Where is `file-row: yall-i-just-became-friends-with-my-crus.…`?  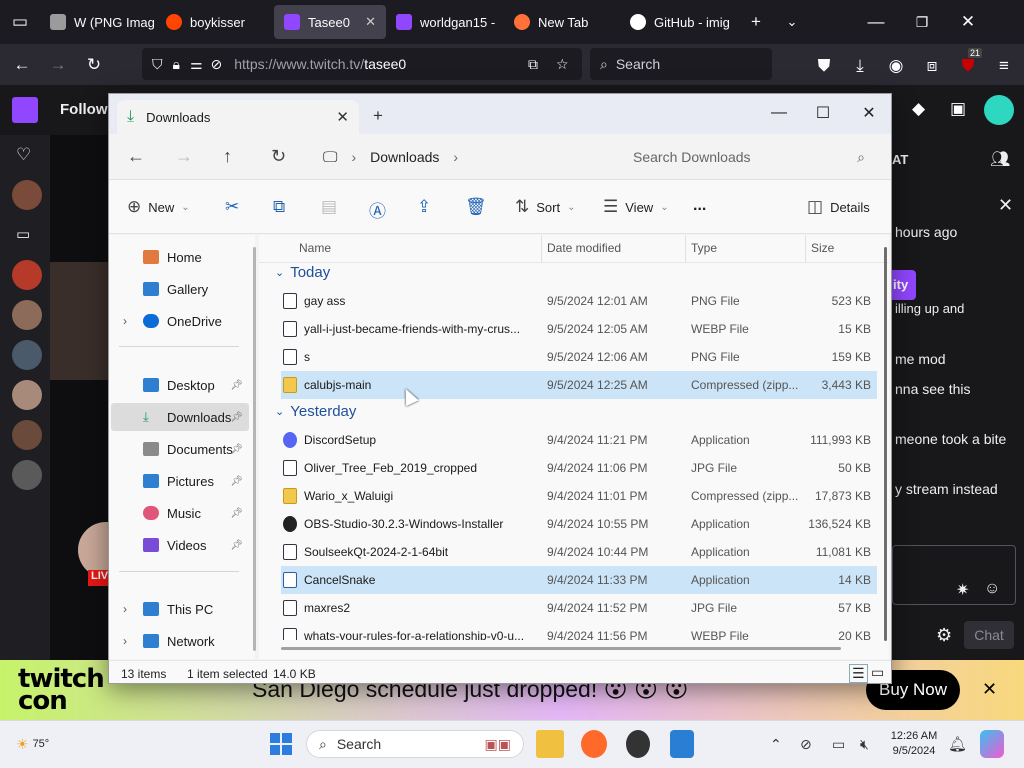
file-row: yall-i-just-became-friends-with-my-crus.… is located at coordinates (579, 329).